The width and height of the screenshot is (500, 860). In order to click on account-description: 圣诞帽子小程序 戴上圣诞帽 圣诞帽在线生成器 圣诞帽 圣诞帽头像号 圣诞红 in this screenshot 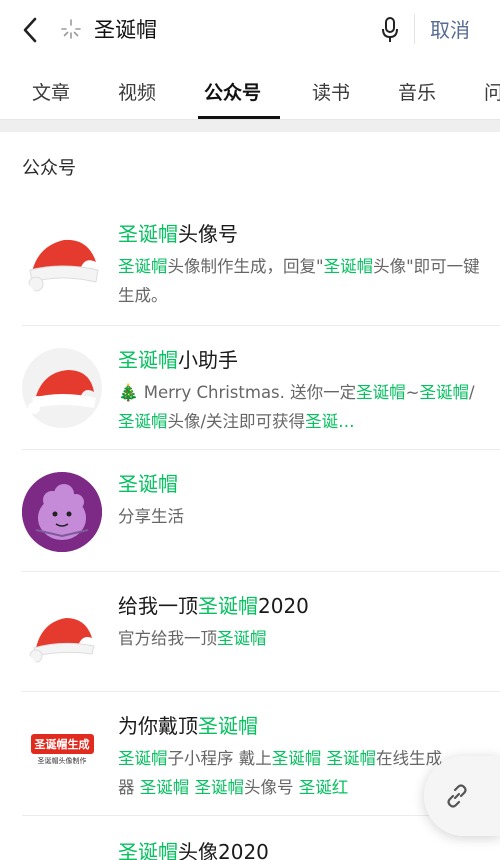, I will do `click(280, 773)`.